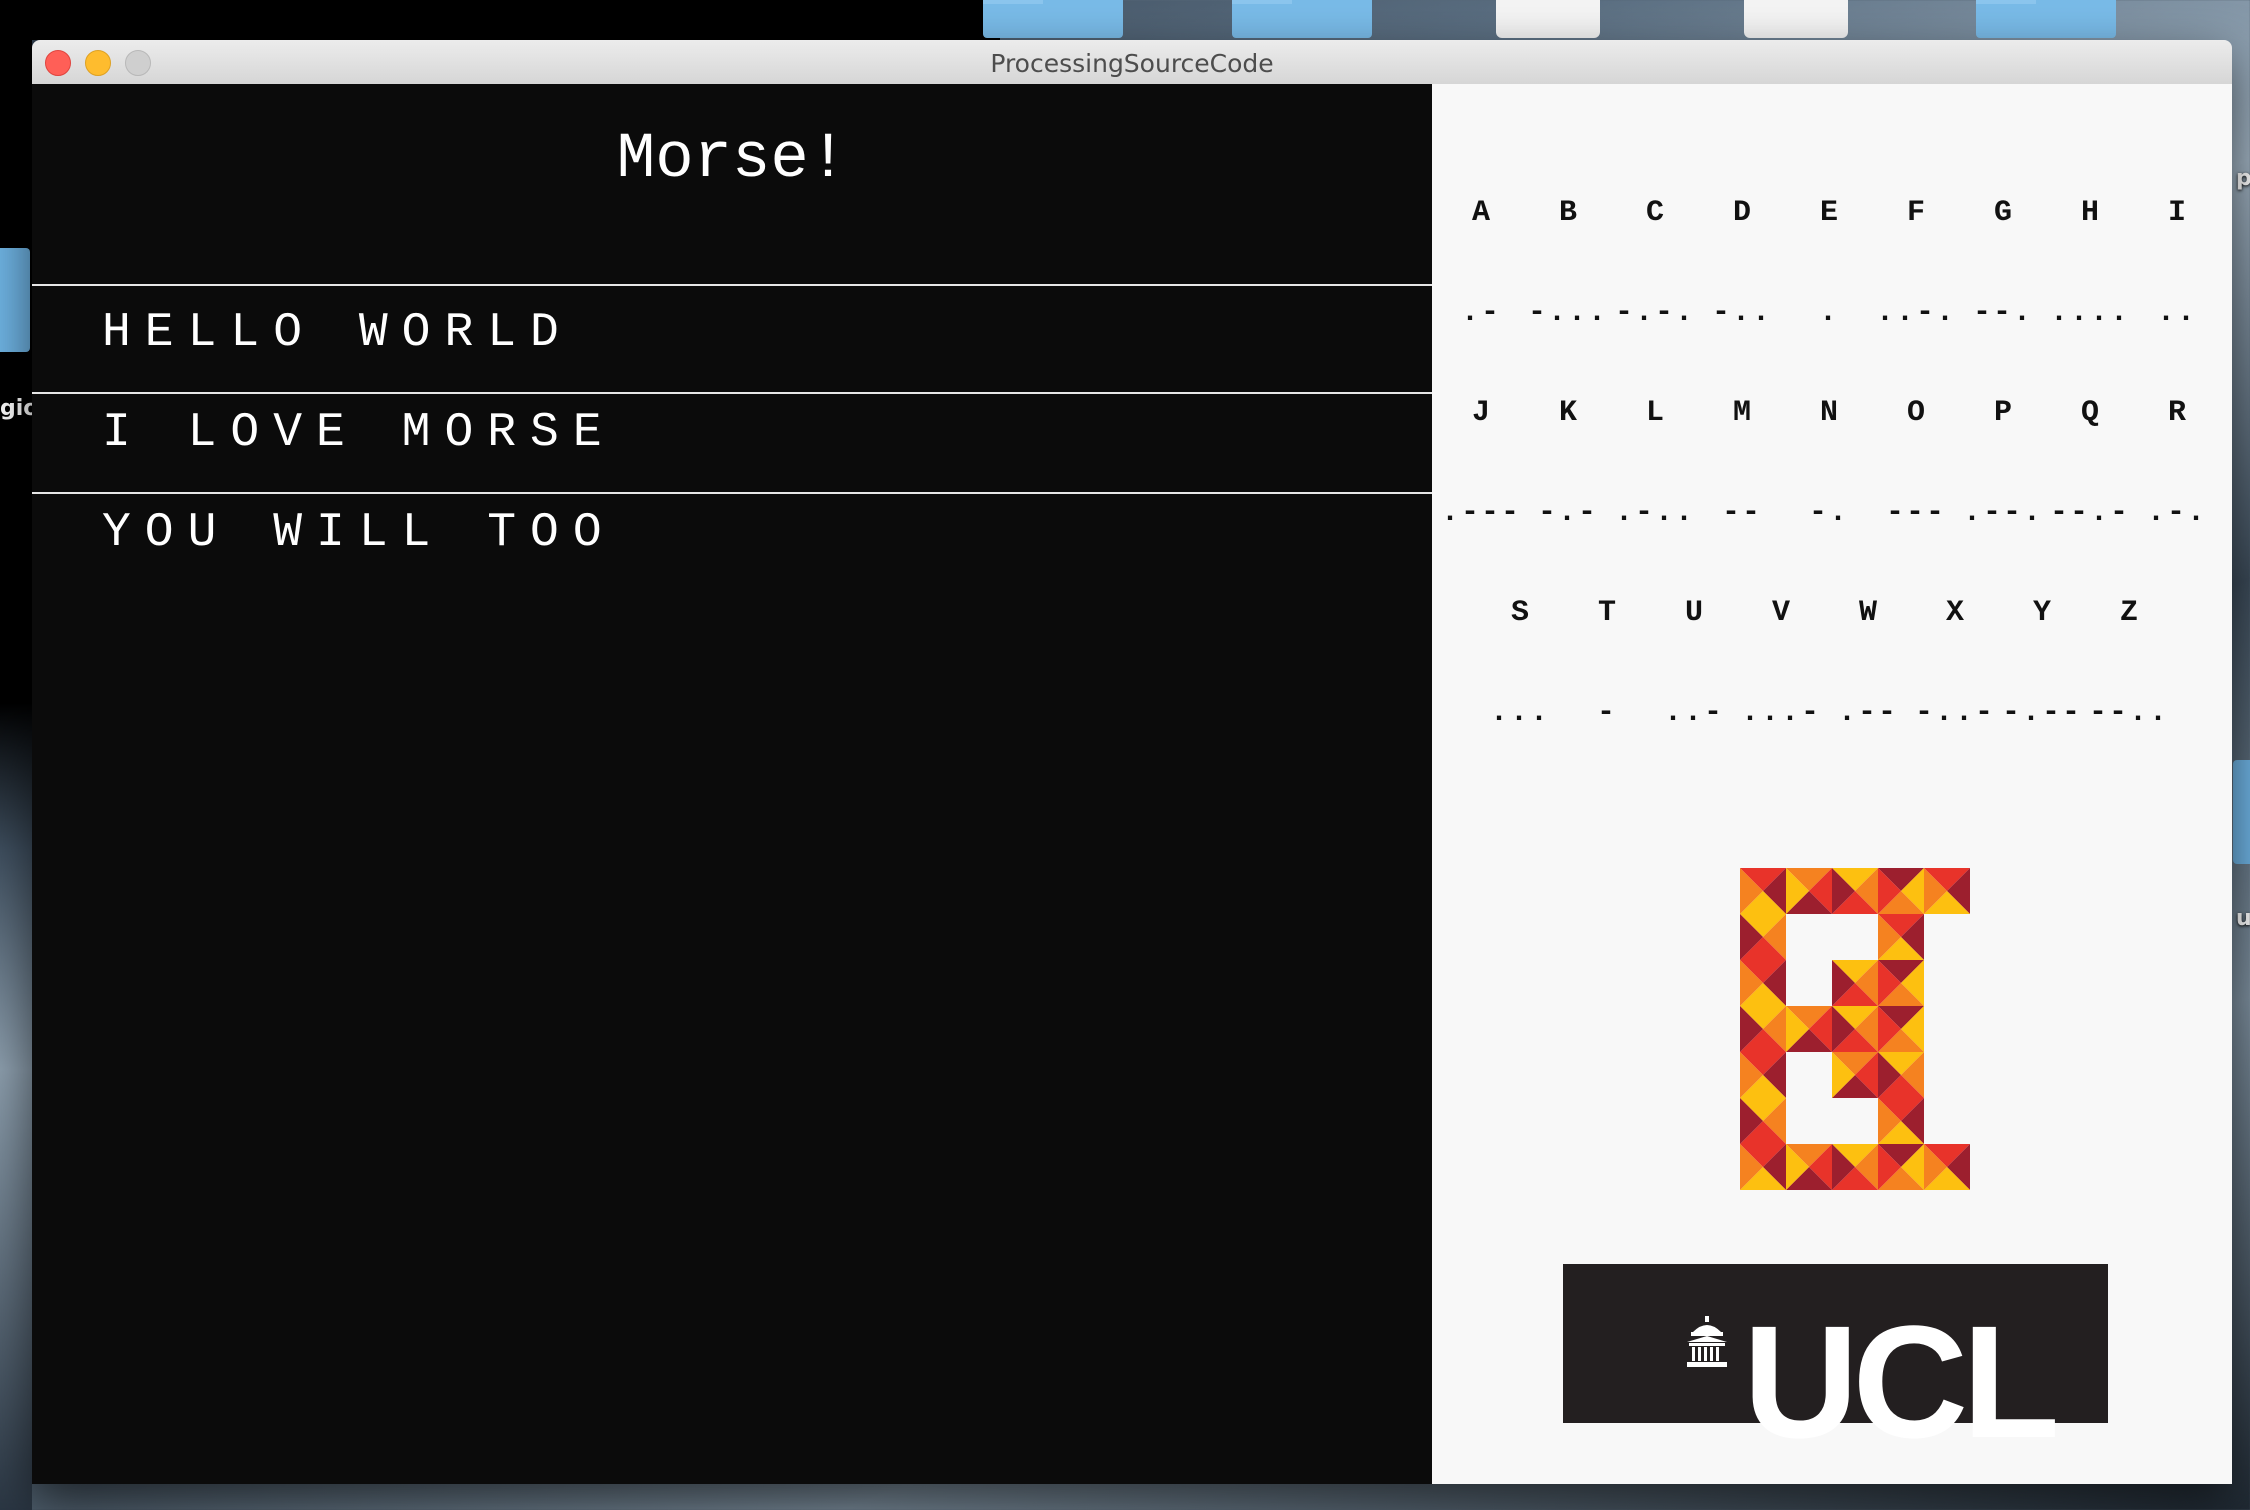 Image resolution: width=2250 pixels, height=1510 pixels. What do you see at coordinates (2089, 513) in the screenshot?
I see `morse-code: --.-` at bounding box center [2089, 513].